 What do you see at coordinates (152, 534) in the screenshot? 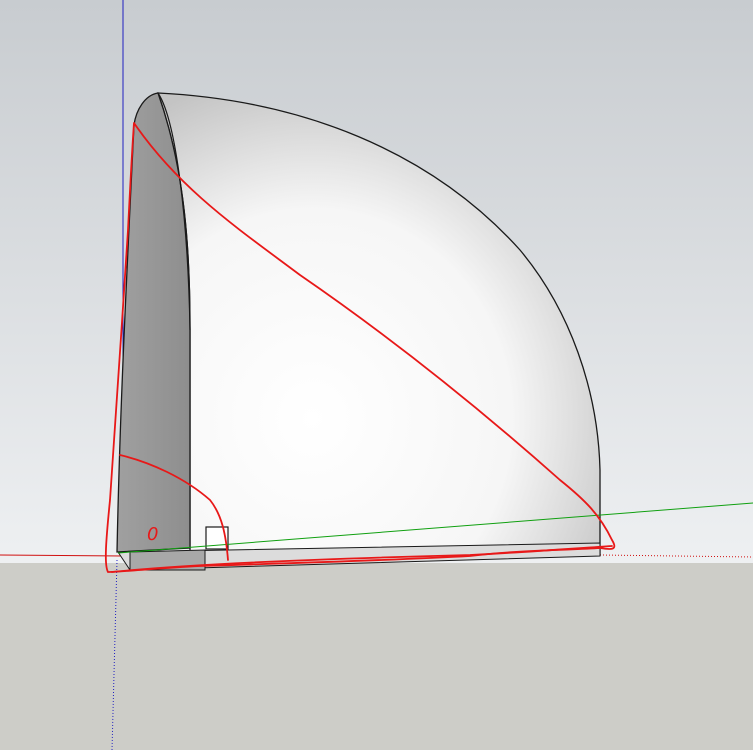
I see `markup-handwritten-label: 0` at bounding box center [152, 534].